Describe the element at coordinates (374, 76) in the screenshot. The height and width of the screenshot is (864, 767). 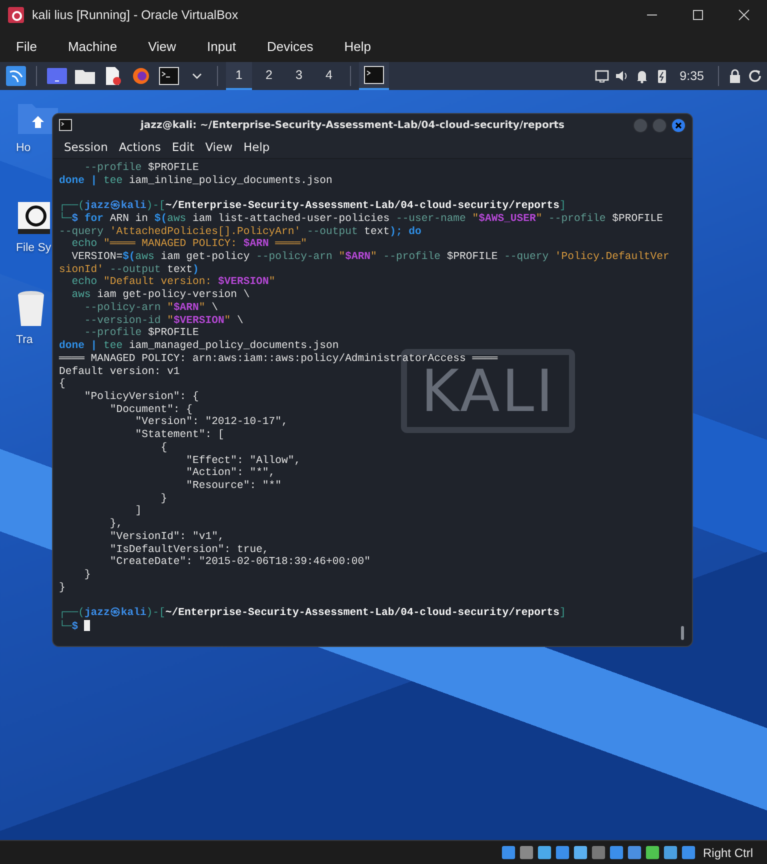
I see `terminal-task-button` at that location.